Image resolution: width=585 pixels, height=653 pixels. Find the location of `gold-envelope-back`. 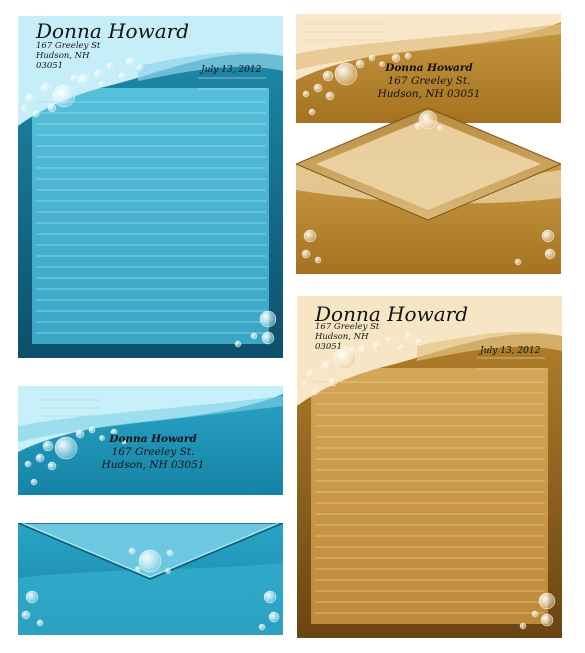

gold-envelope-back is located at coordinates (428, 191).